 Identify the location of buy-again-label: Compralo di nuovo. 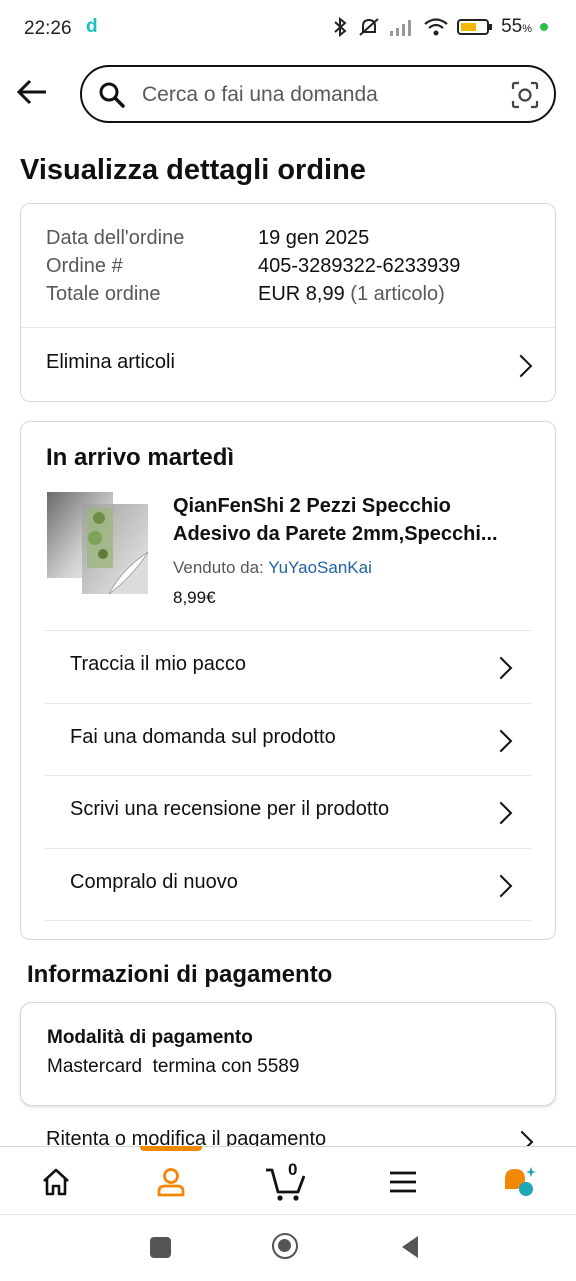
(154, 882).